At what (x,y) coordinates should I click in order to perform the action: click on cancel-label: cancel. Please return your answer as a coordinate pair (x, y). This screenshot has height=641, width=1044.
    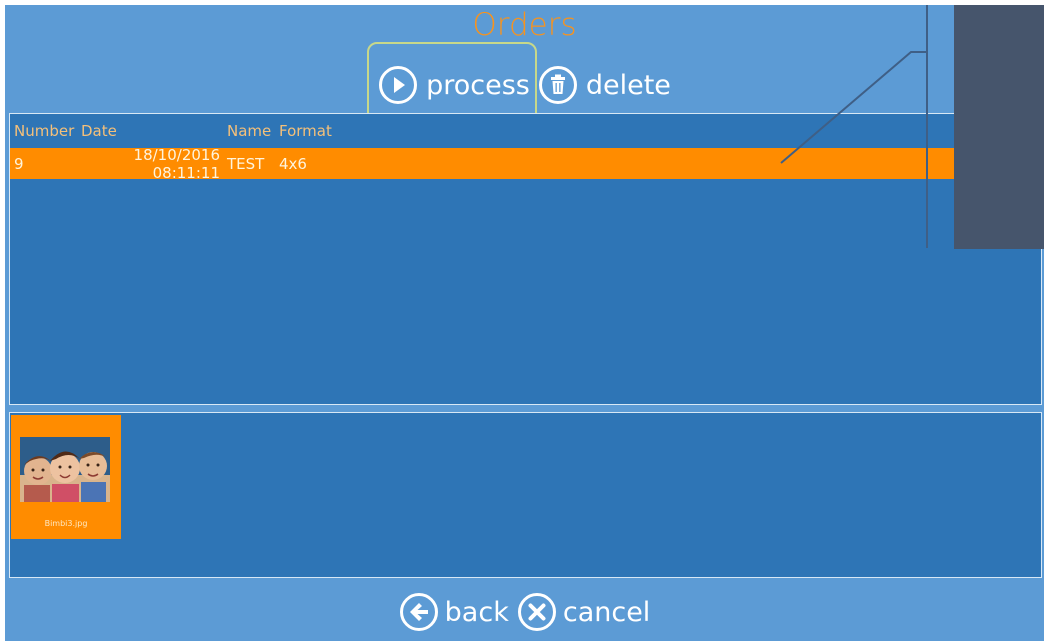
    Looking at the image, I should click on (606, 612).